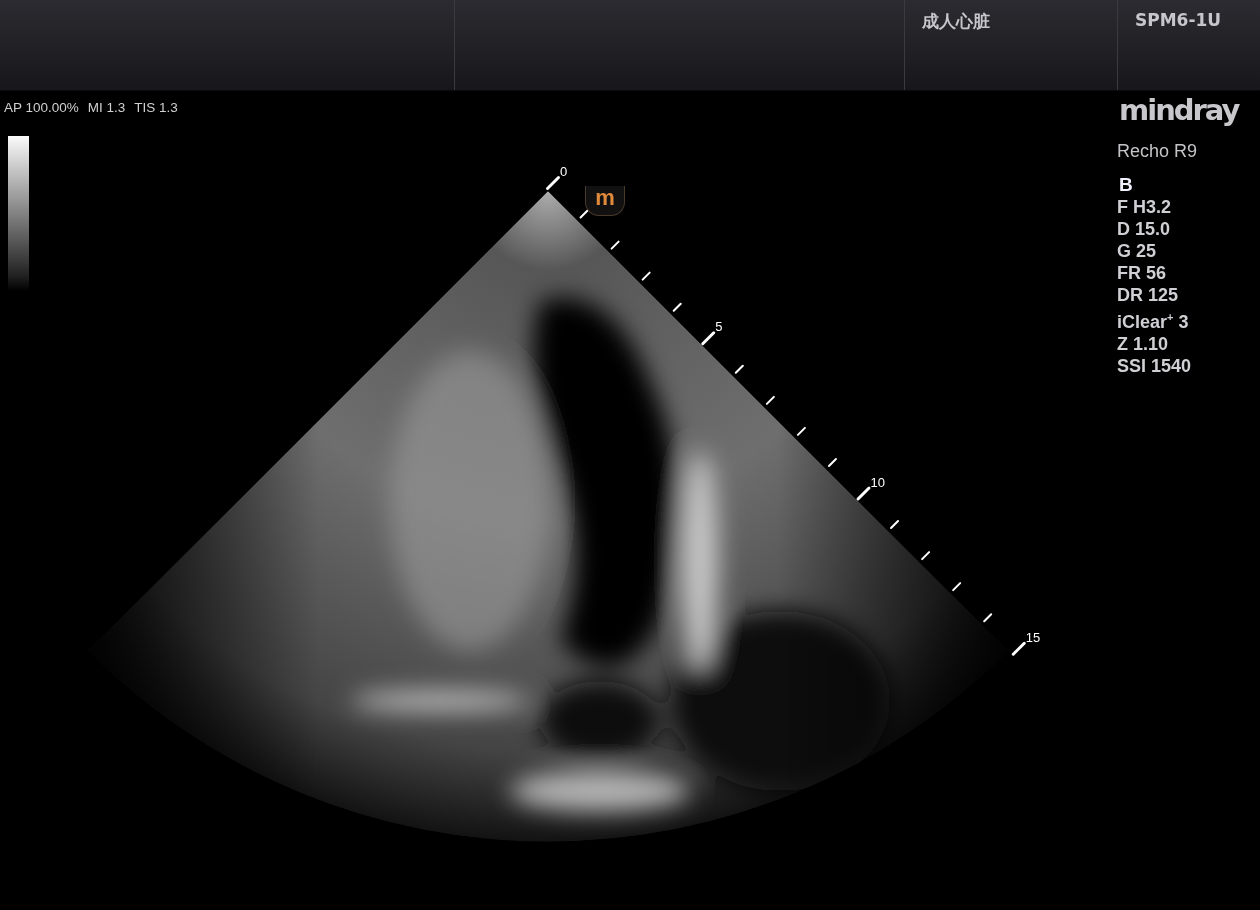 The image size is (1260, 910). What do you see at coordinates (605, 201) in the screenshot?
I see `orientation-marker: m` at bounding box center [605, 201].